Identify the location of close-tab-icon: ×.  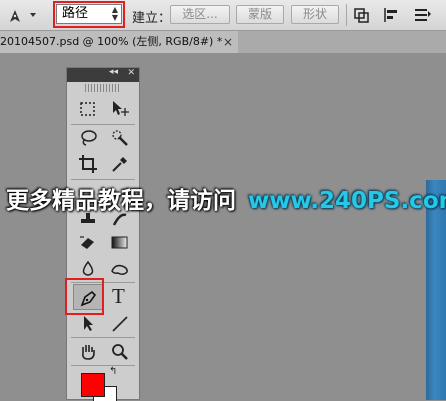
(228, 42).